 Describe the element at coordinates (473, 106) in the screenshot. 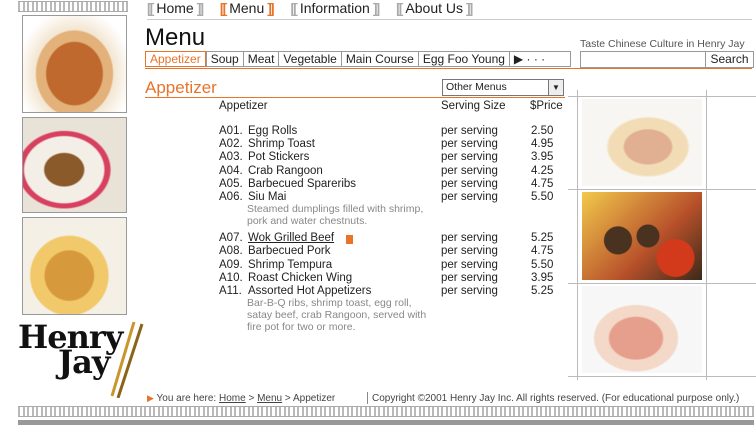

I see `col-header-size: Serving Size` at that location.